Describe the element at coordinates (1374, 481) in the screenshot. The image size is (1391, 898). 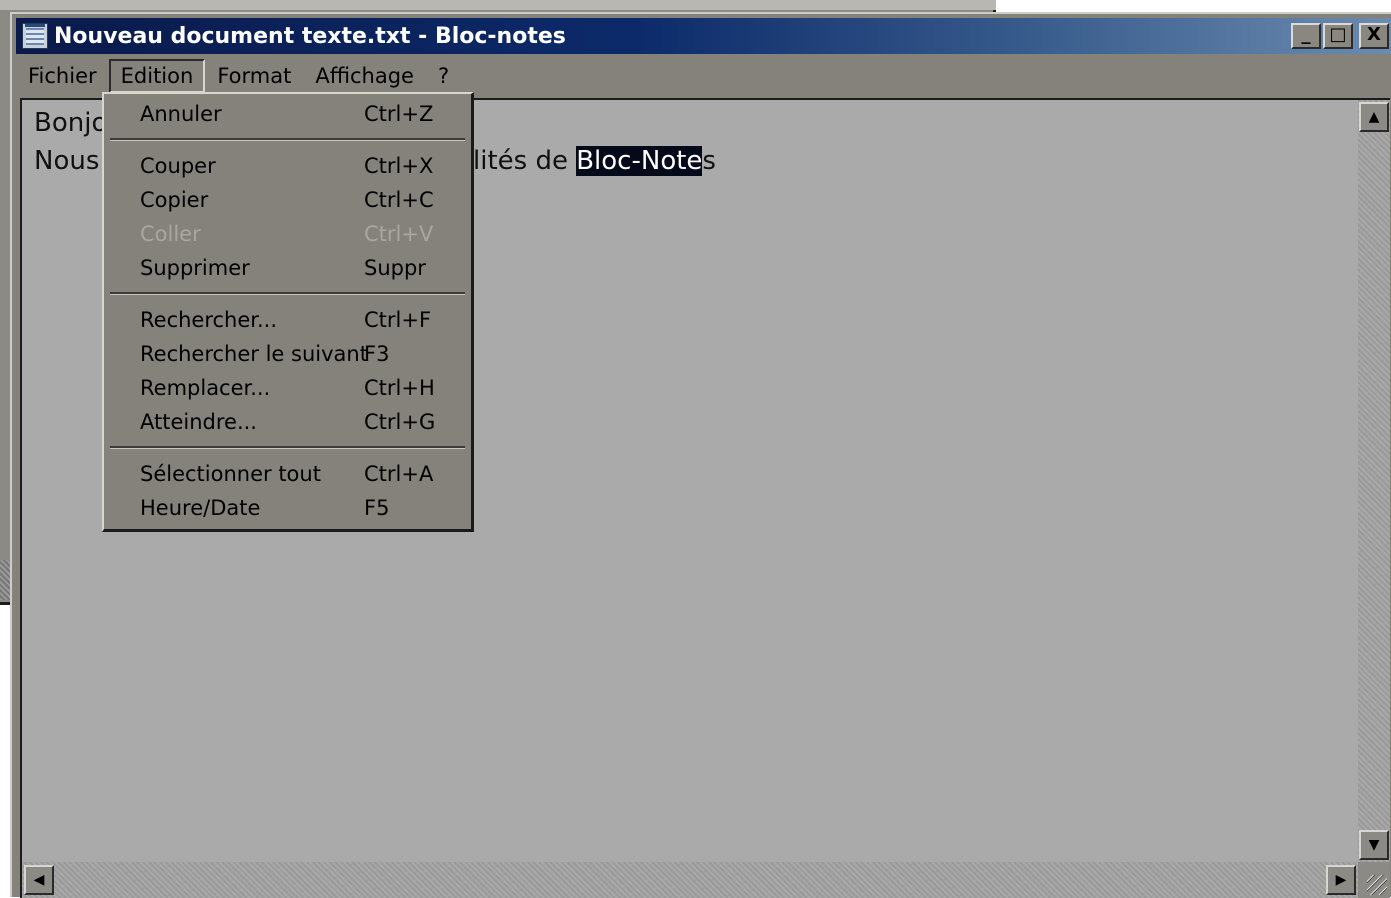
I see `vertical-scrollbar: ▲ ▼` at that location.